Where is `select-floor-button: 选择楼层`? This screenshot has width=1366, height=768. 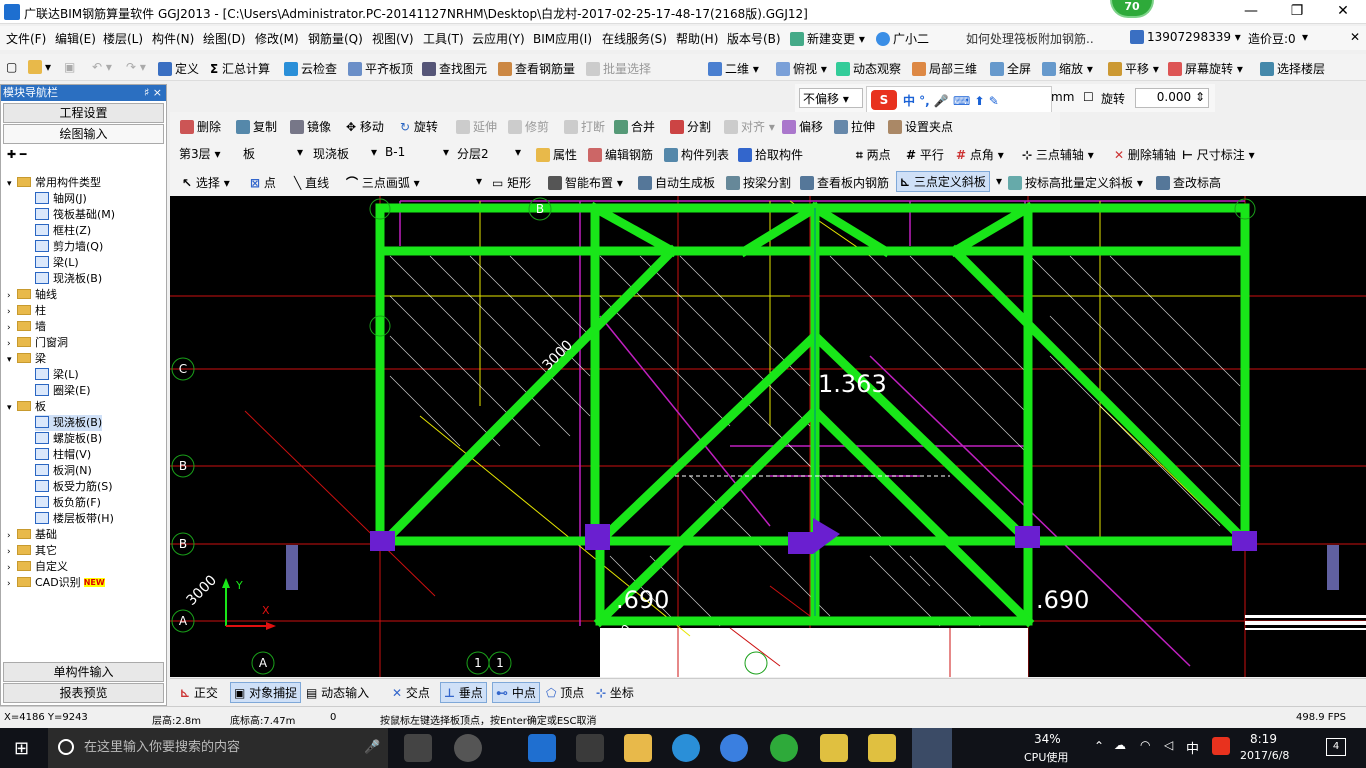
select-floor-button: 选择楼层 is located at coordinates (1292, 68).